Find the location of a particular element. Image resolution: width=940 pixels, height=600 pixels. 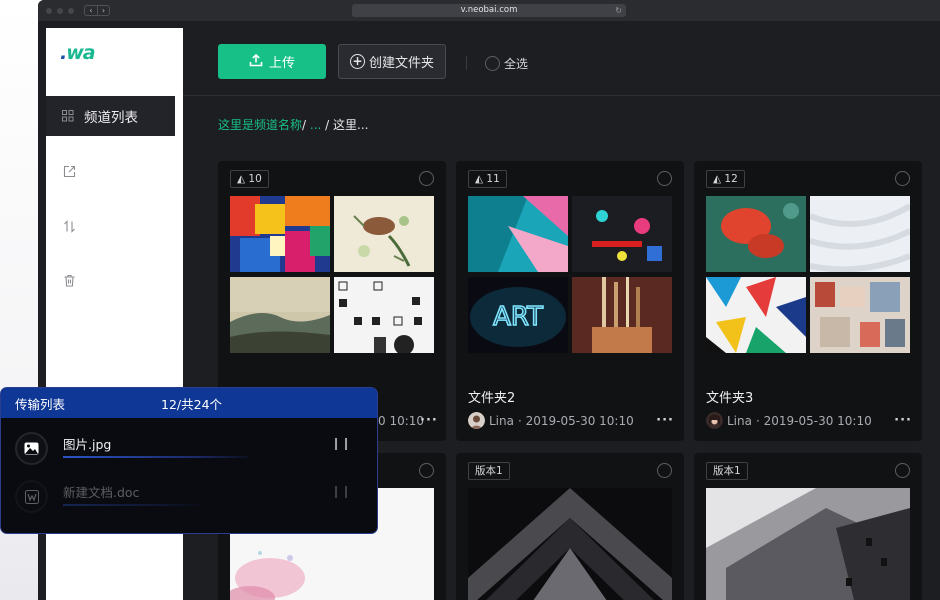

transfer-list-title: 传输列表 is located at coordinates (40, 404).